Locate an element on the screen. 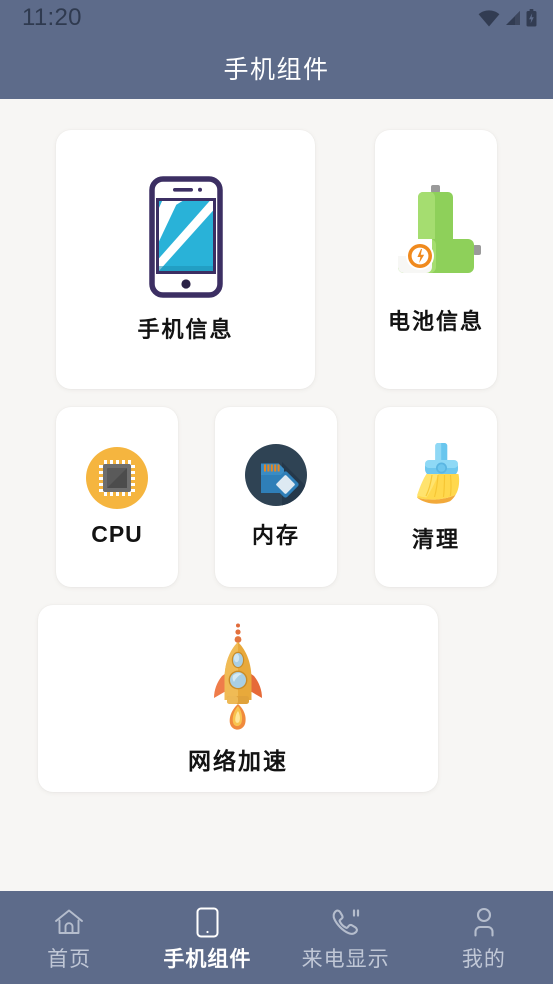 The width and height of the screenshot is (553, 984). card-label: 手机信息 is located at coordinates (185, 329).